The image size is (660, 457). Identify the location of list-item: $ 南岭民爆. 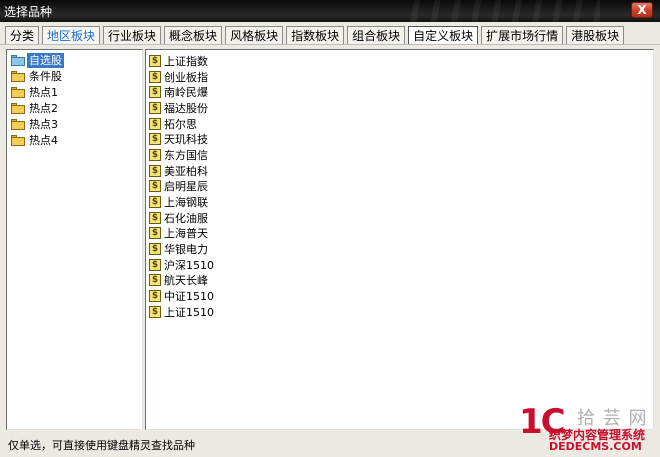
(178, 92).